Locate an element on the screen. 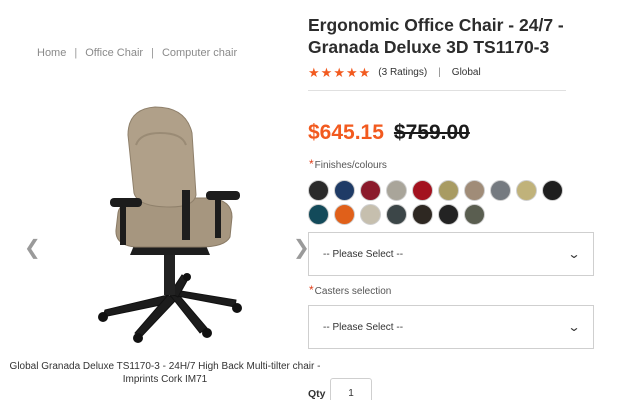 This screenshot has height=400, width=640. price-current: $645.15 is located at coordinates (346, 132).